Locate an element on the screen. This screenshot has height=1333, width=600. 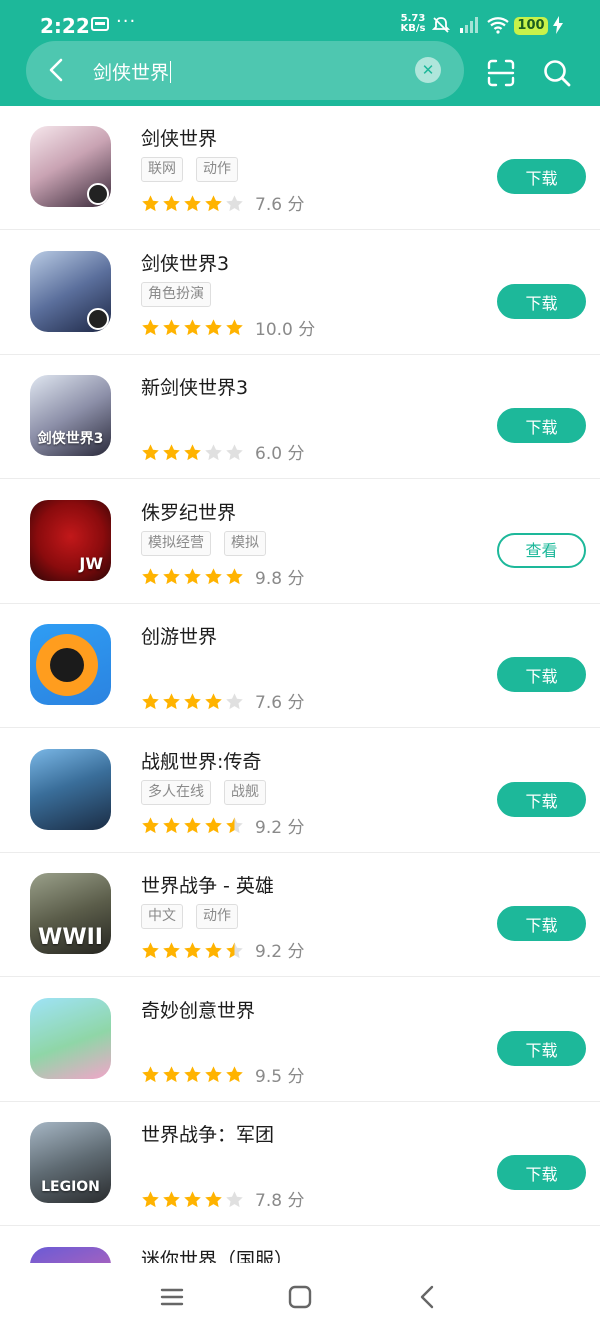
app-row: 剑侠世界 联网 动作 7.6 分下载 is located at coordinates (300, 168).